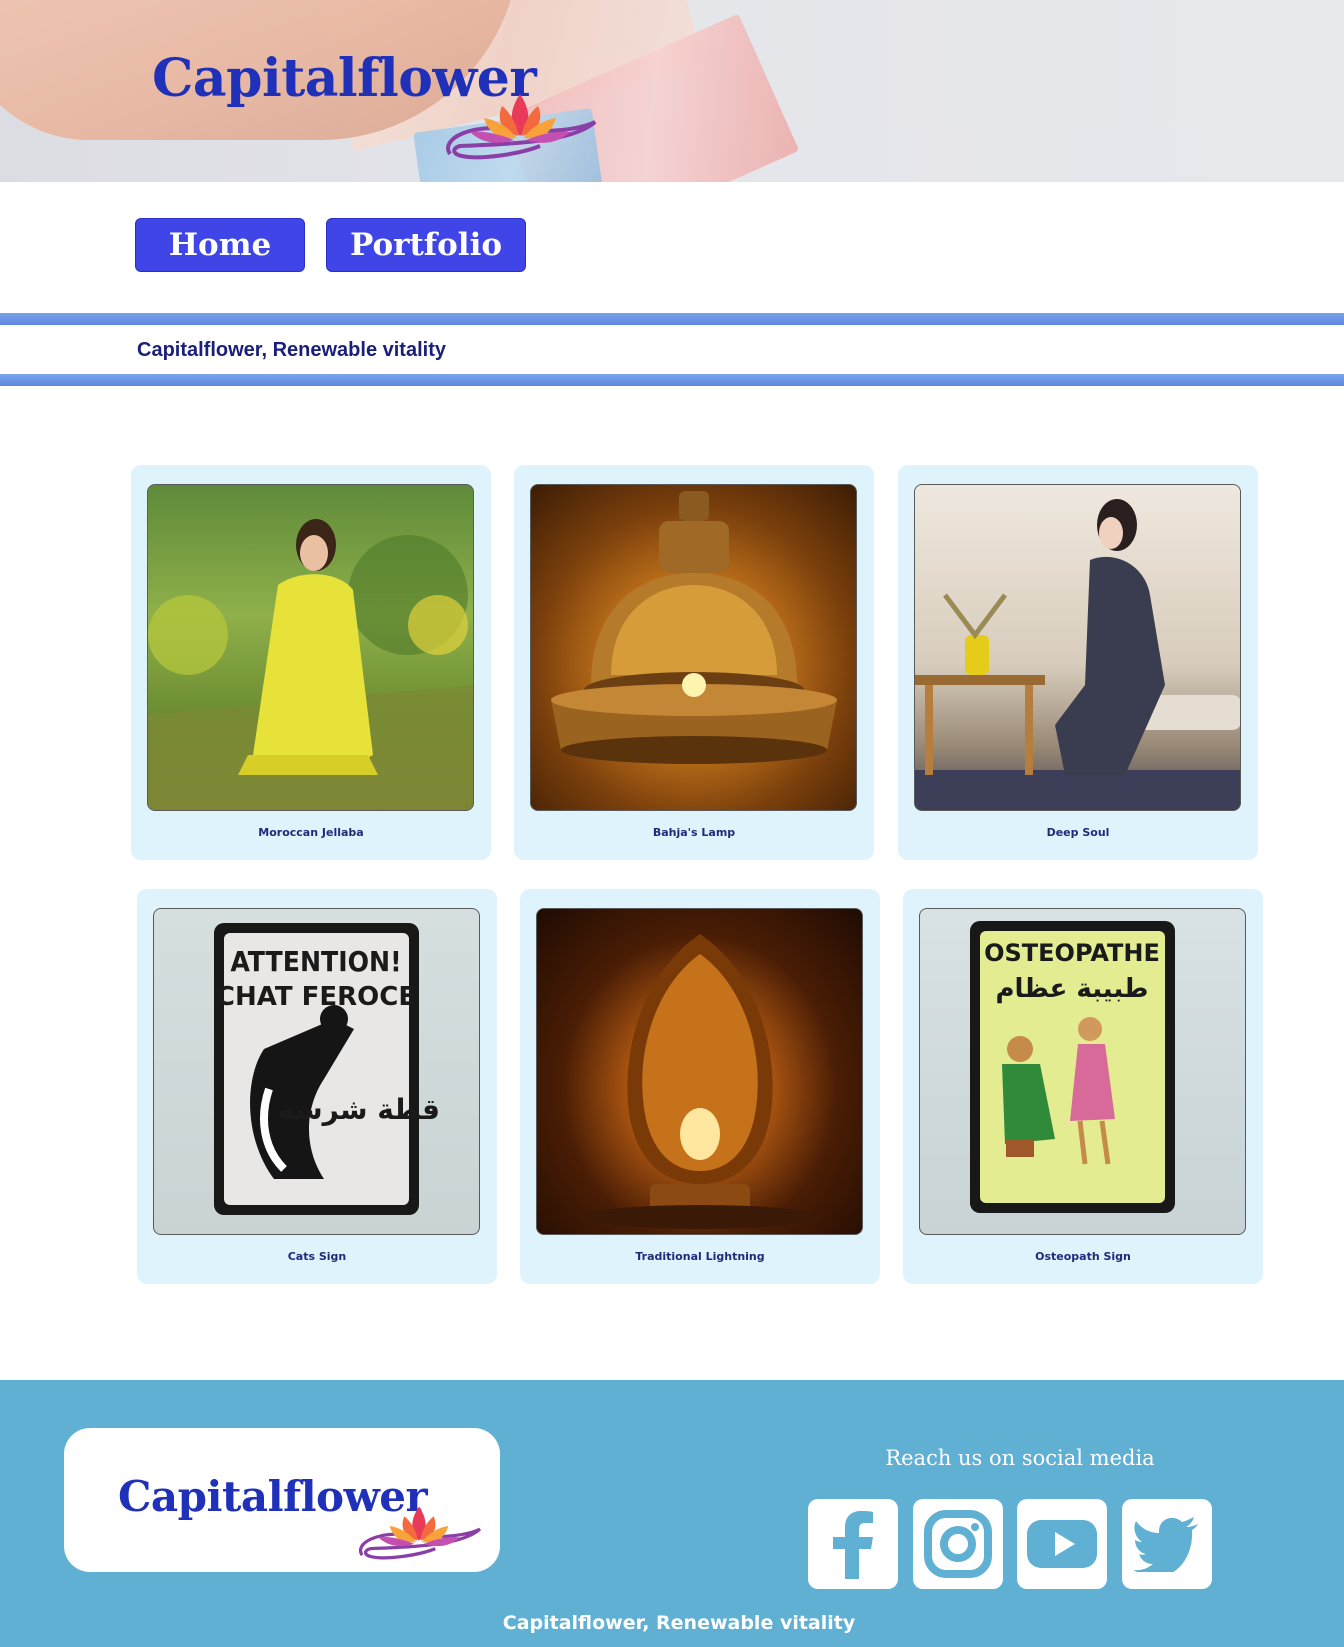 The width and height of the screenshot is (1344, 1647). What do you see at coordinates (327, 1069) in the screenshot?
I see `cats-sign-image: ATTENTION! CHAT FEROCE قطة شرسة` at bounding box center [327, 1069].